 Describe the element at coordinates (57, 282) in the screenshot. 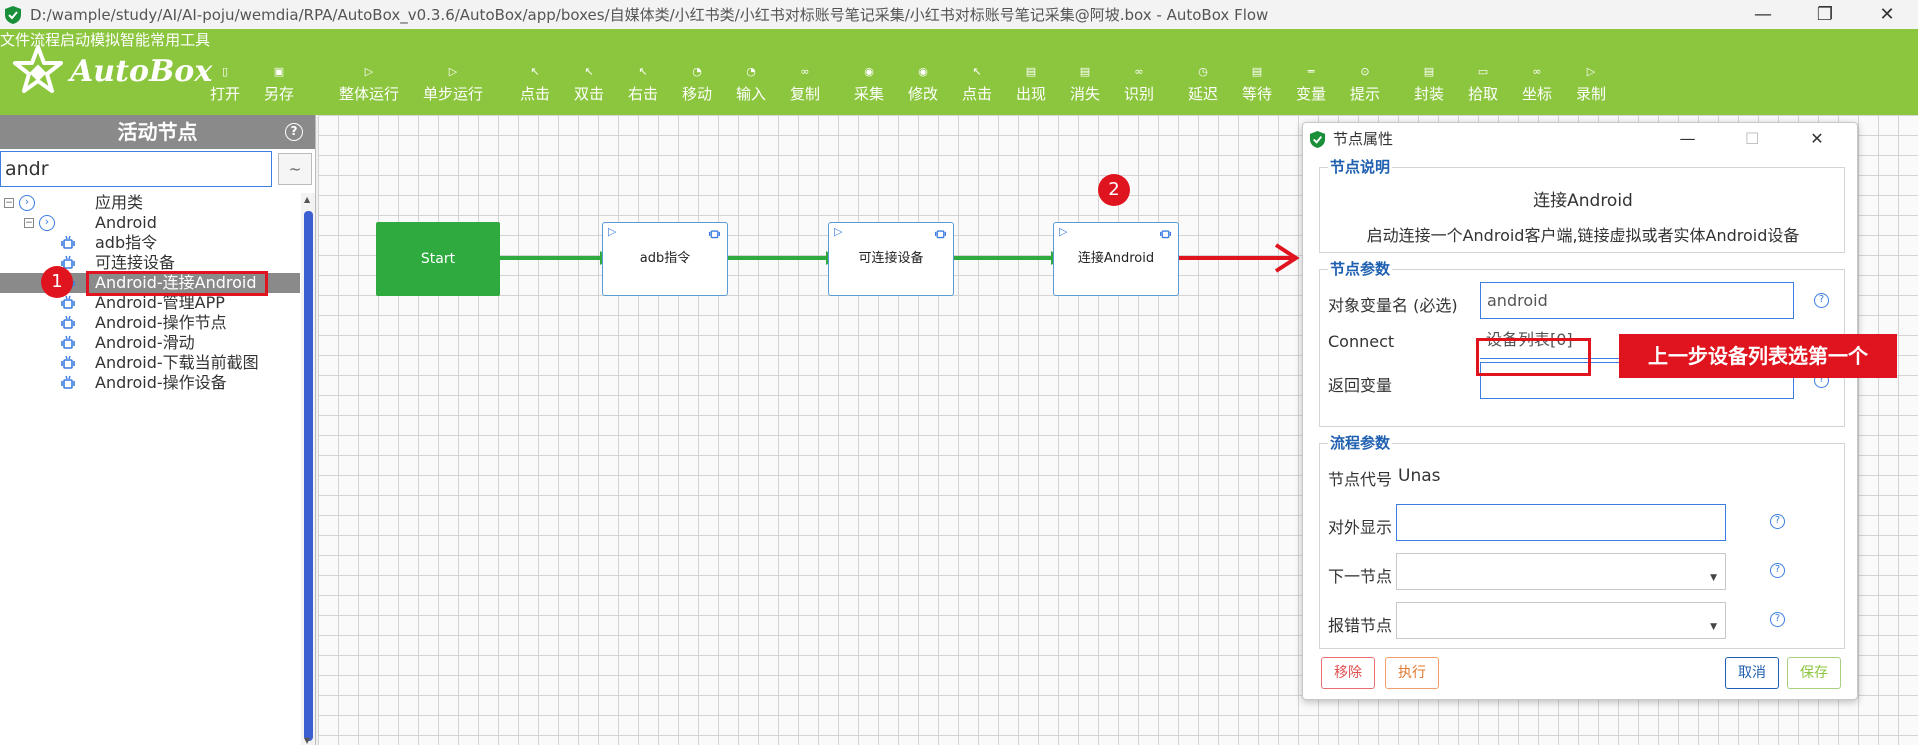

I see `step-badge-1: 1` at that location.